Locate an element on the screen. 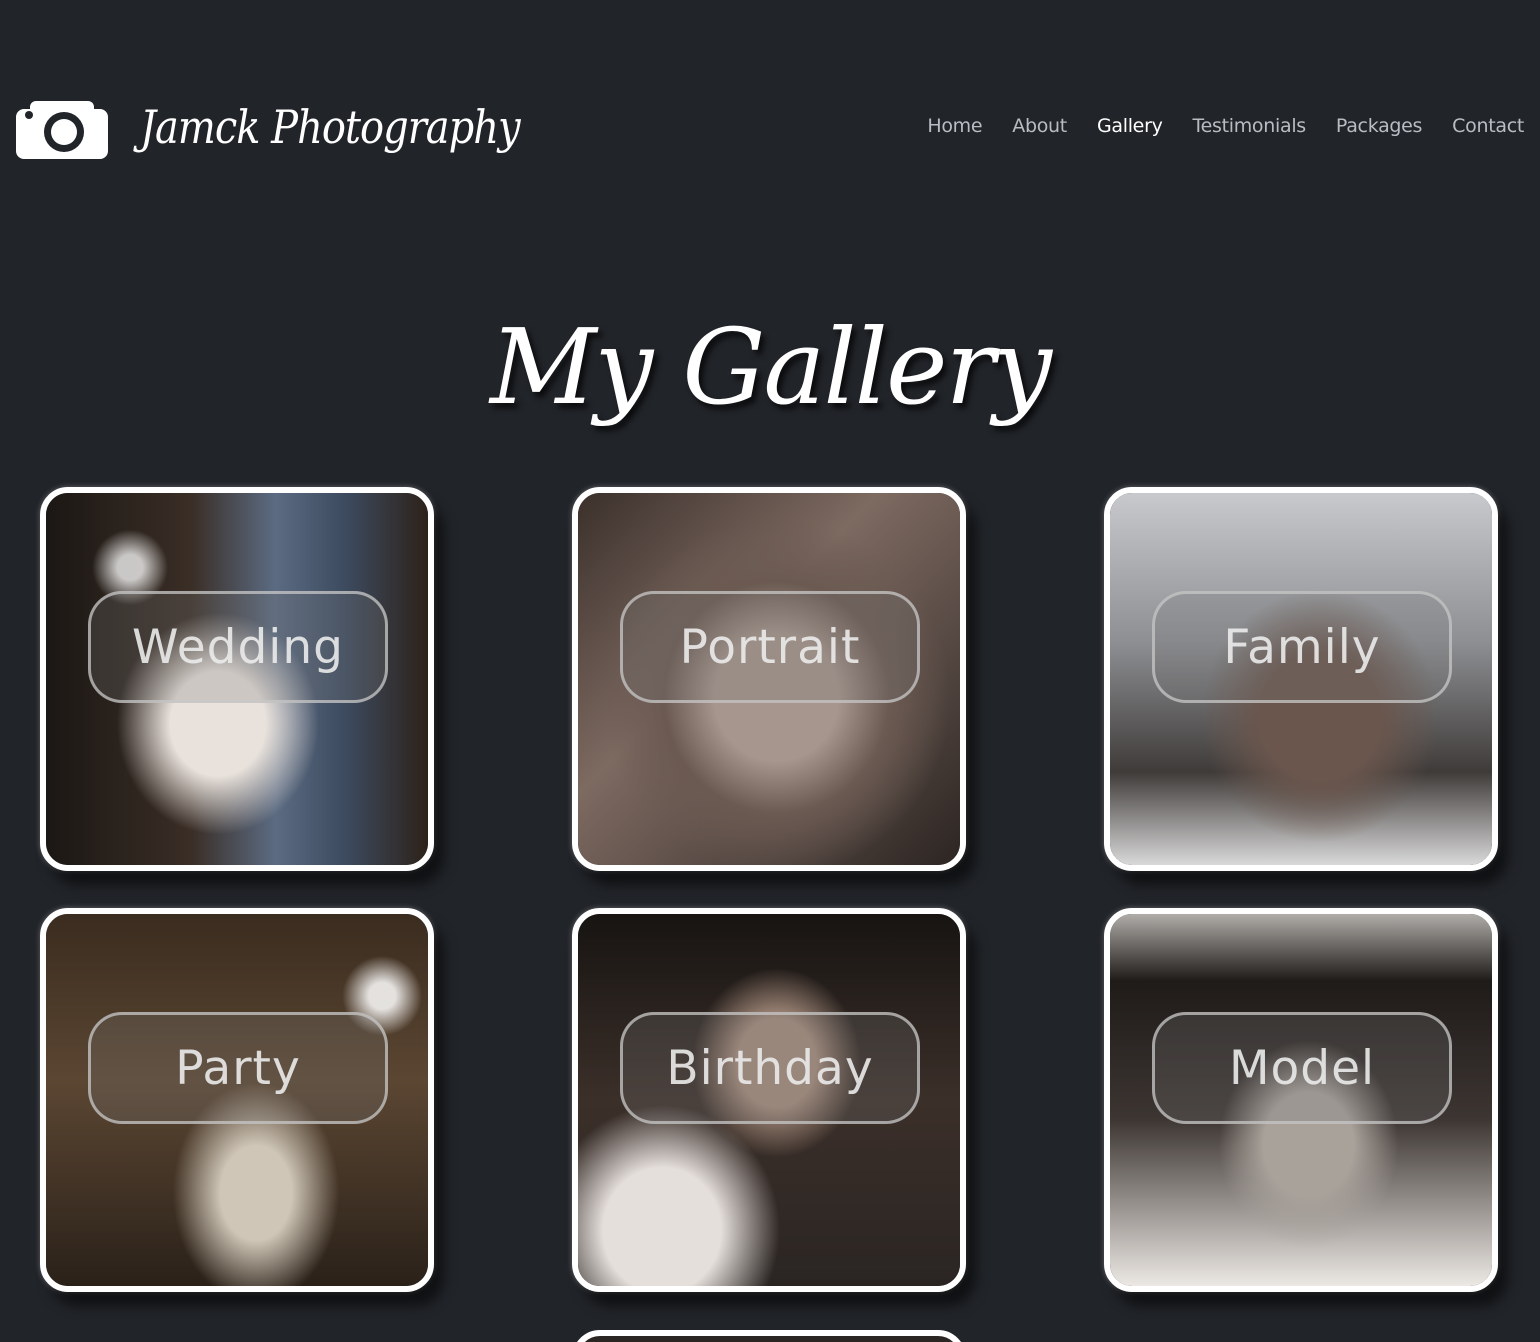 The image size is (1540, 1342). logo: Jamck Photography is located at coordinates (267, 128).